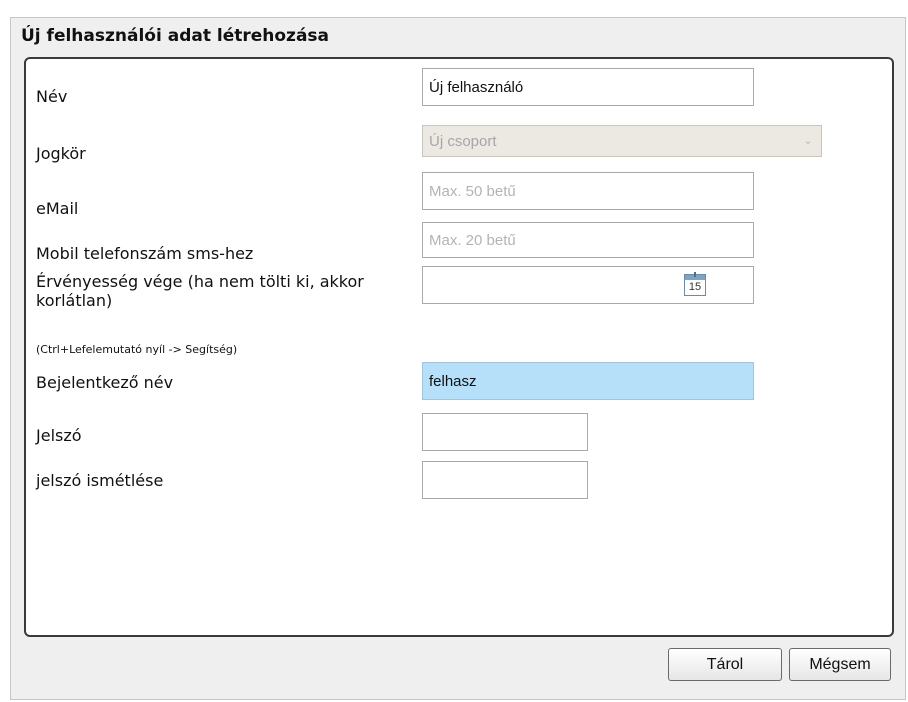 The height and width of the screenshot is (702, 908). I want to click on keyboard-hint: (Ctrl+Lefelemutató nyíl -> Segítség), so click(137, 349).